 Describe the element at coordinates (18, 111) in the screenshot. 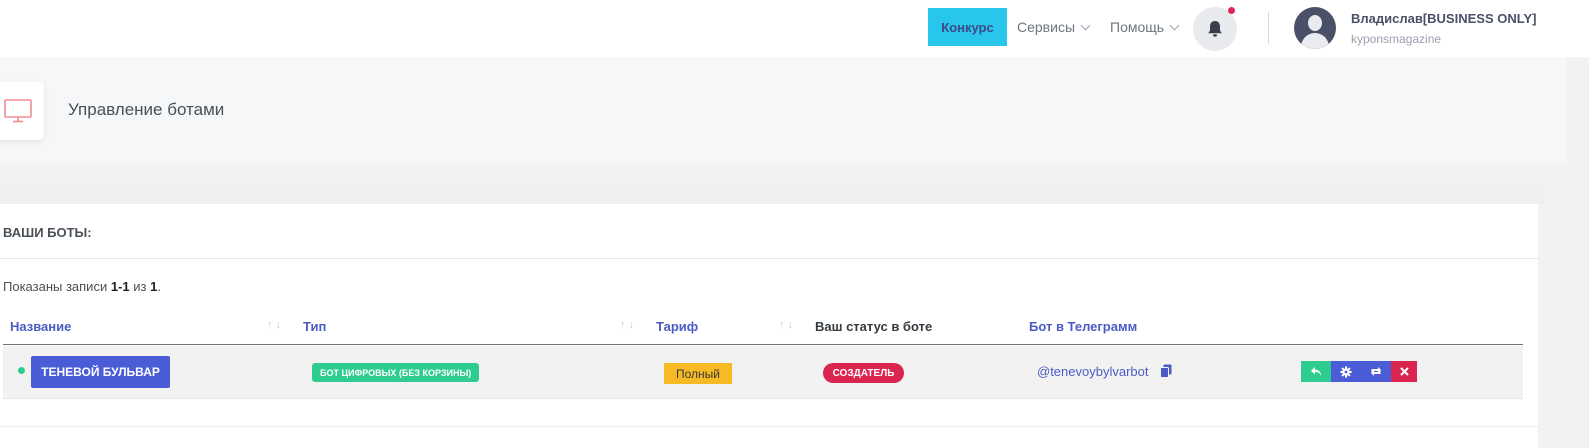

I see `monitor-icon` at that location.